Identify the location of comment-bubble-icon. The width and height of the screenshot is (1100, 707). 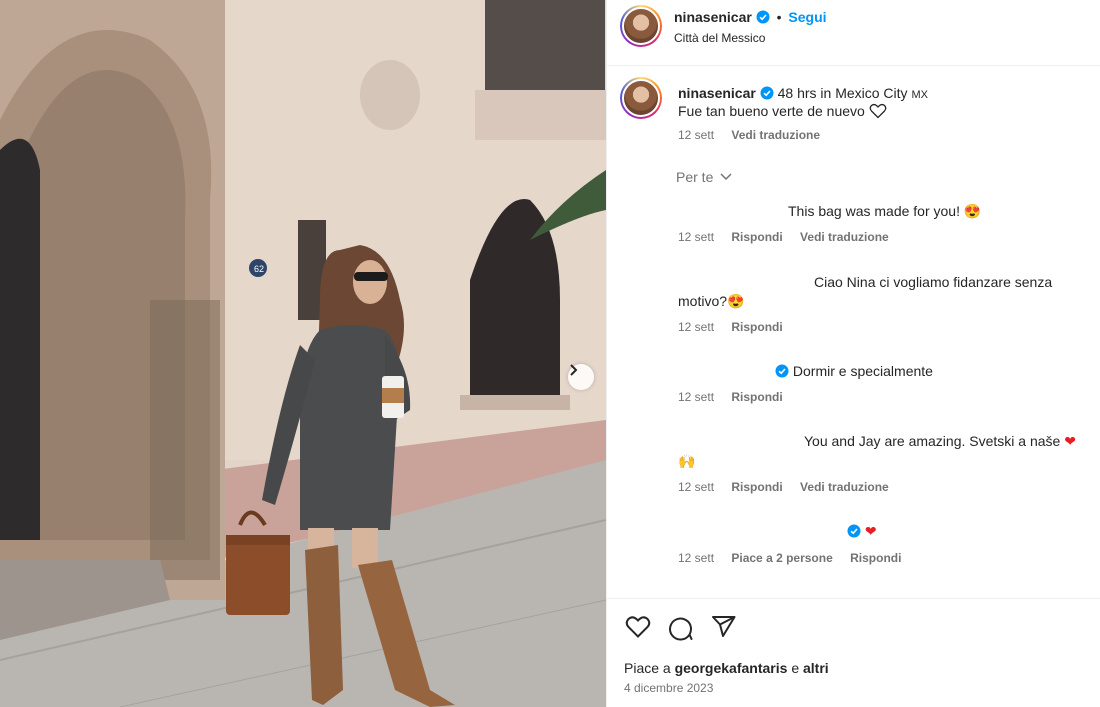
(681, 628).